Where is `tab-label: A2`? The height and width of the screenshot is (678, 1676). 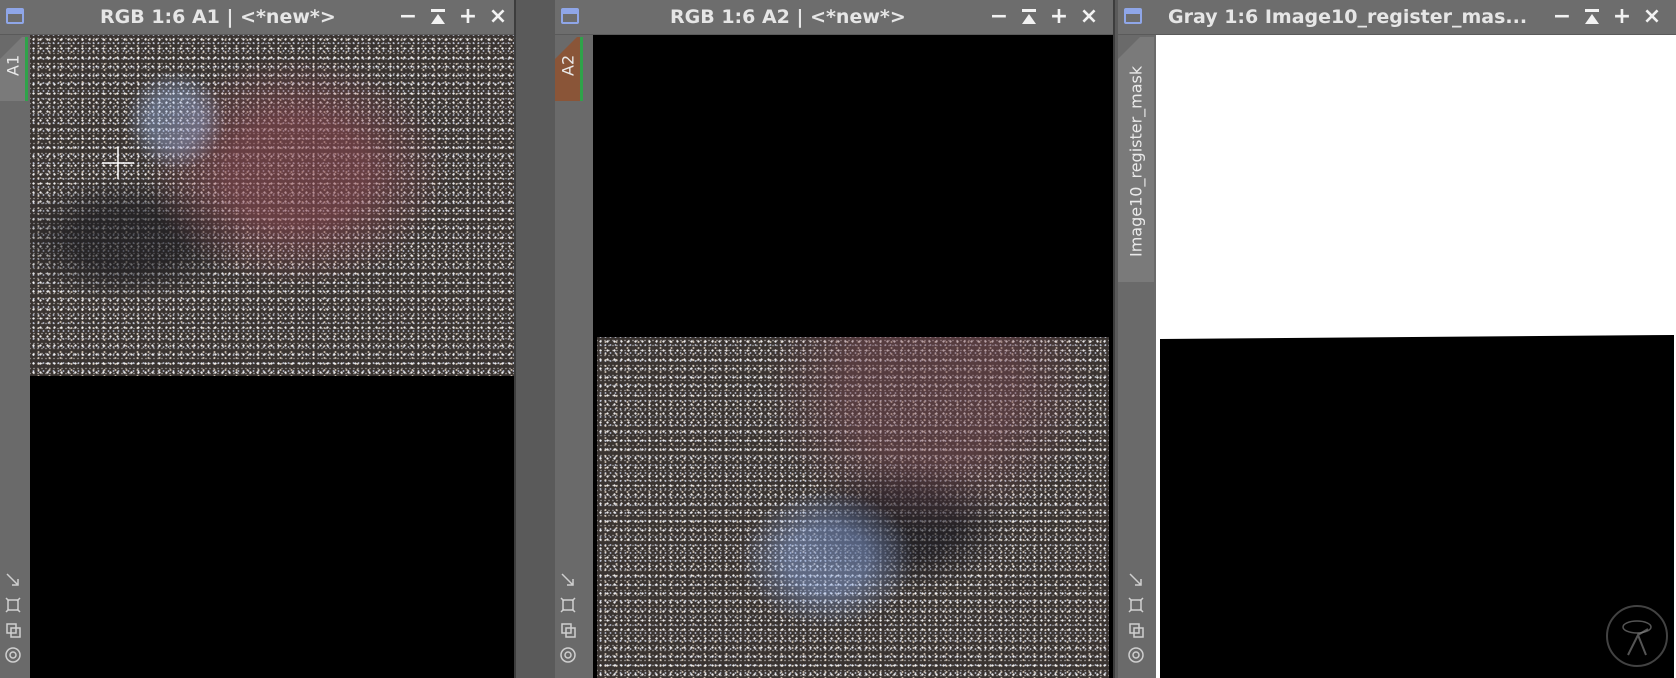 tab-label: A2 is located at coordinates (567, 65).